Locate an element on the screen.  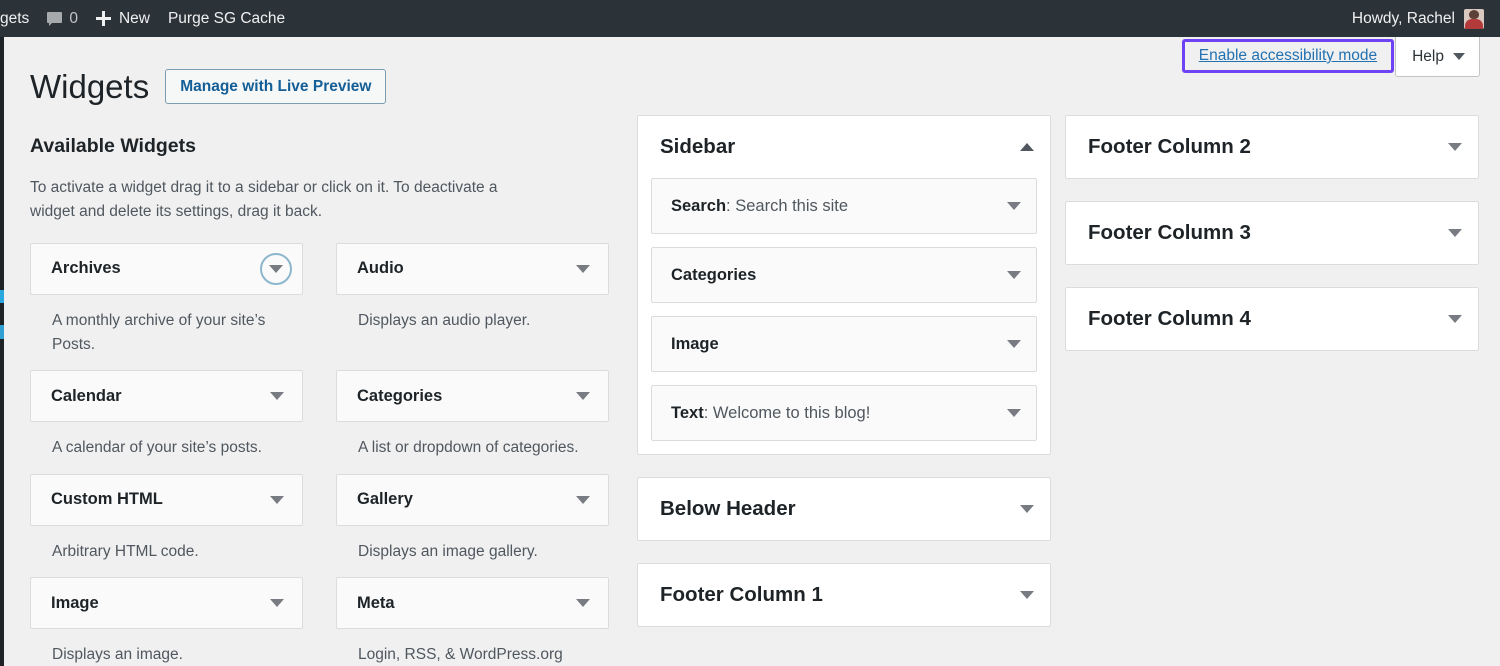
admin-bar-site-name: gets is located at coordinates (19, 18).